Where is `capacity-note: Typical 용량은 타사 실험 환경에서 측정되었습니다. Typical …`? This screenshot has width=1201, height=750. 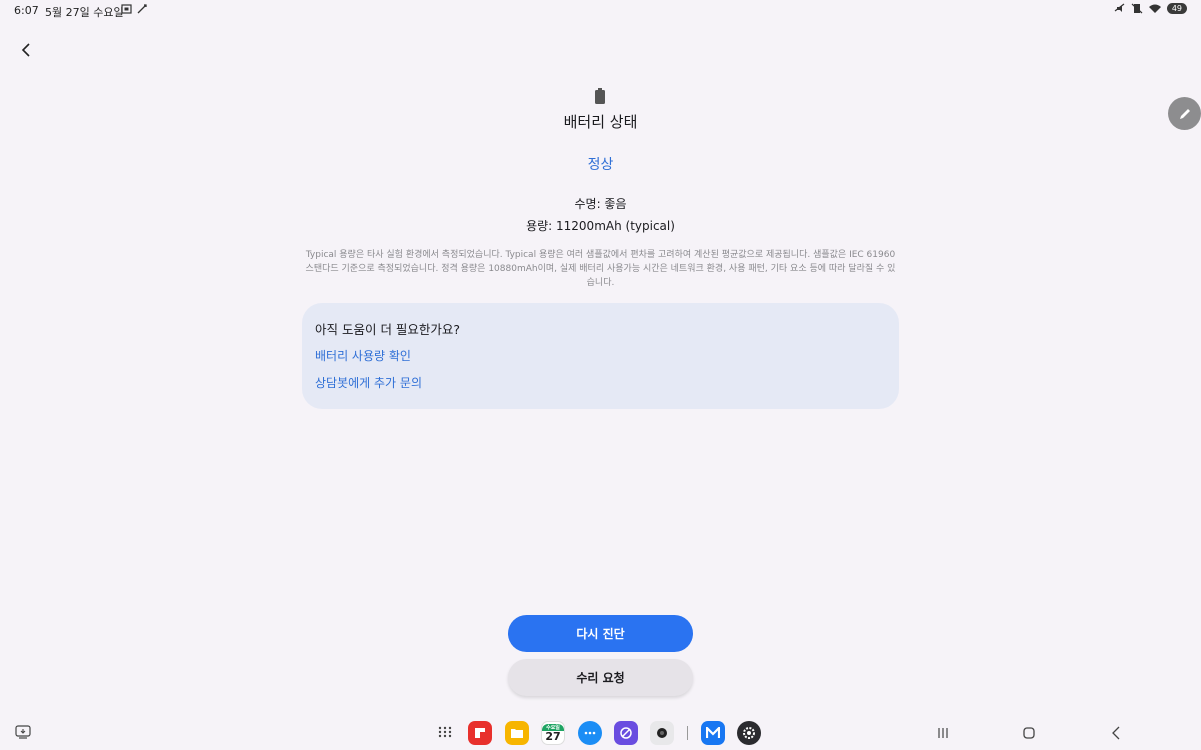
capacity-note: Typical 용량은 타사 실험 환경에서 측정되었습니다. Typical … is located at coordinates (600, 269).